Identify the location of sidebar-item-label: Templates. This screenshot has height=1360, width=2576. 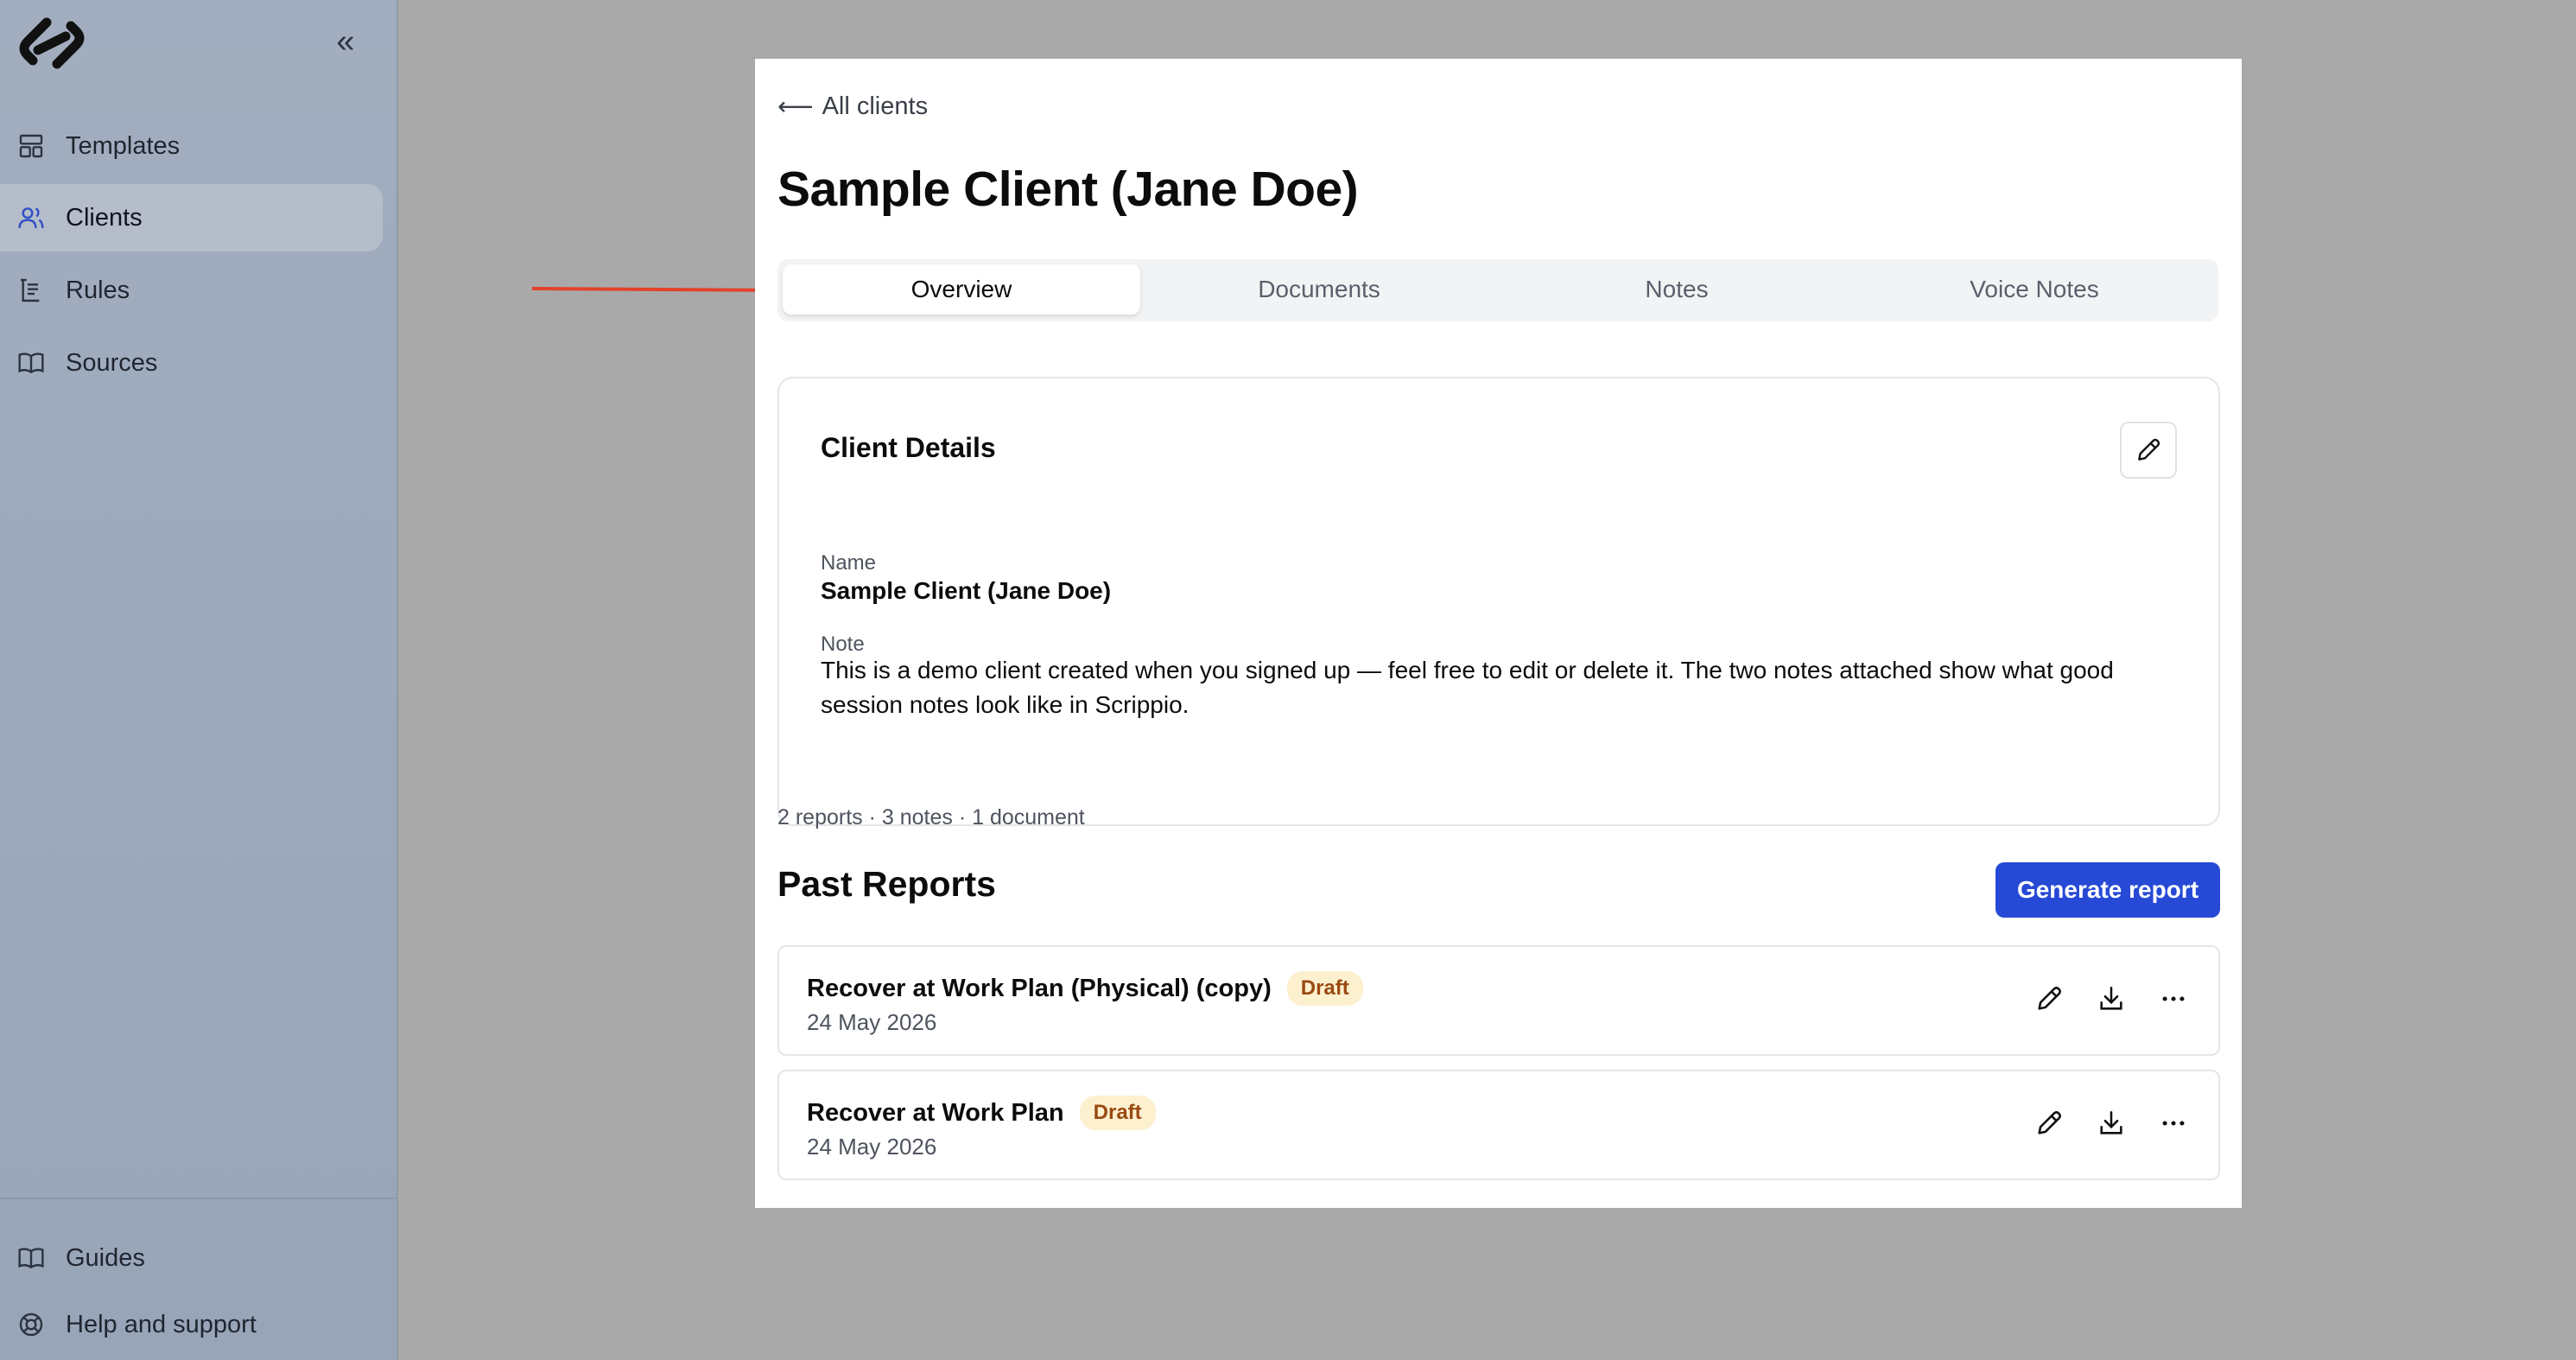
(123, 145).